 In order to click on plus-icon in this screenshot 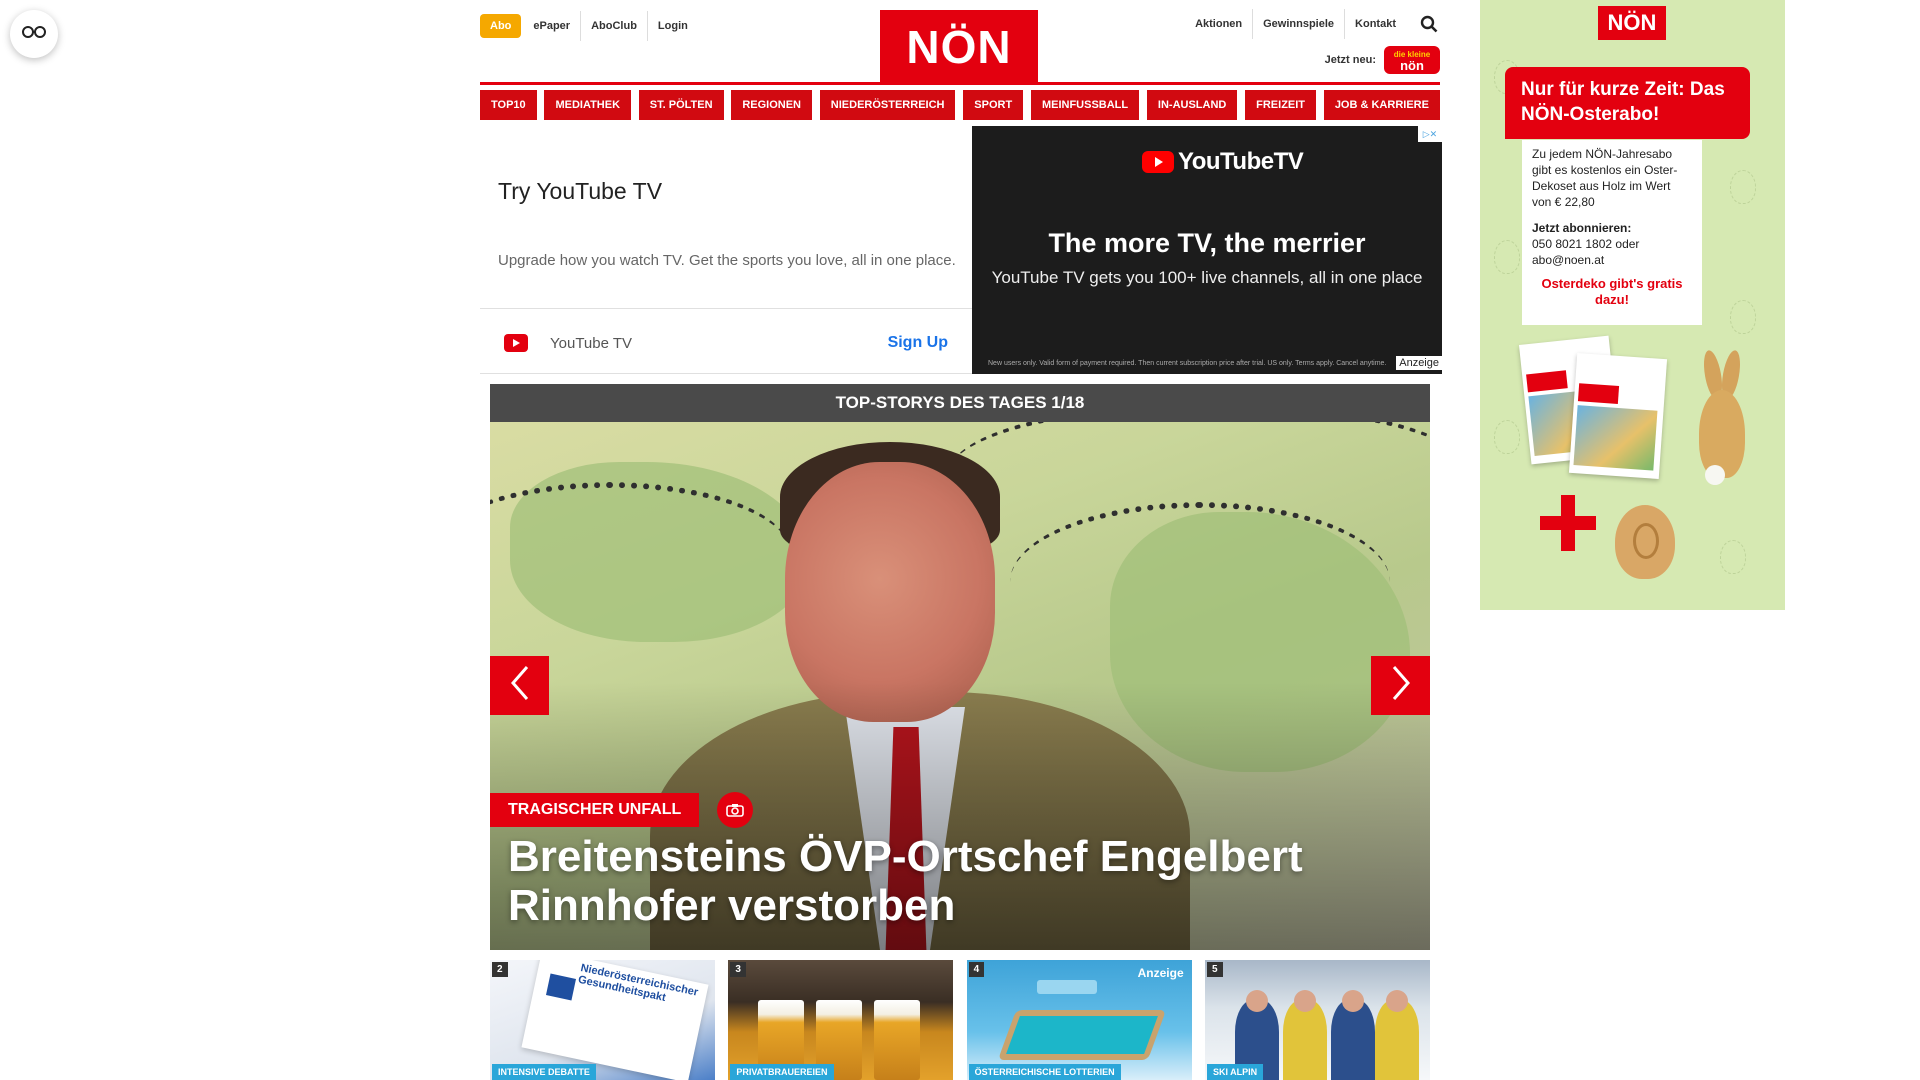, I will do `click(1568, 523)`.